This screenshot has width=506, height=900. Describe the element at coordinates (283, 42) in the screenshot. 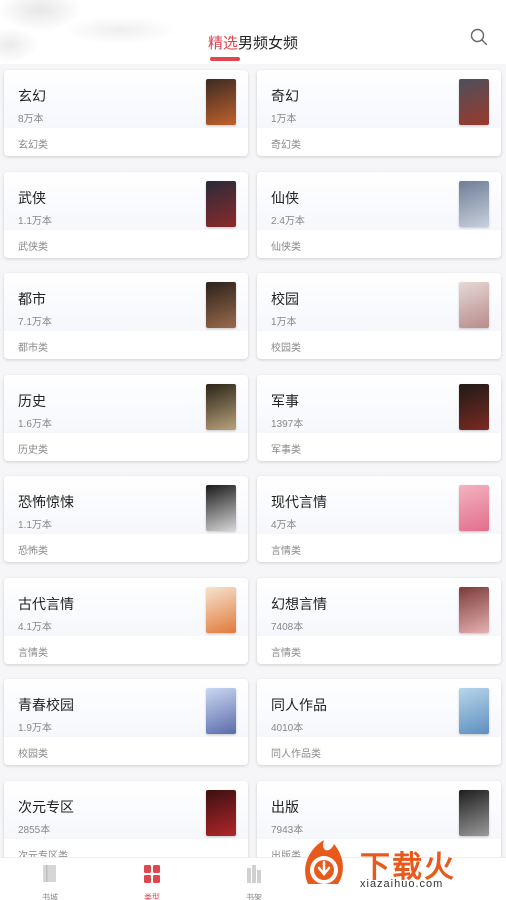

I see `tab-female: 女频` at that location.